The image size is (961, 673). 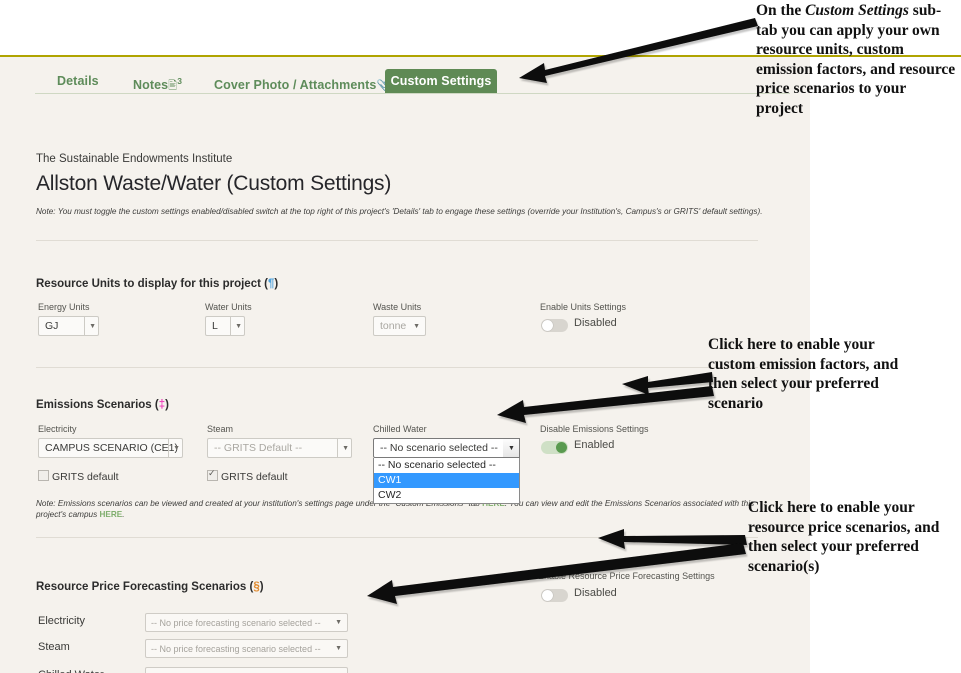 What do you see at coordinates (71, 671) in the screenshot?
I see `label-price-chilled-water: Chilled Water` at bounding box center [71, 671].